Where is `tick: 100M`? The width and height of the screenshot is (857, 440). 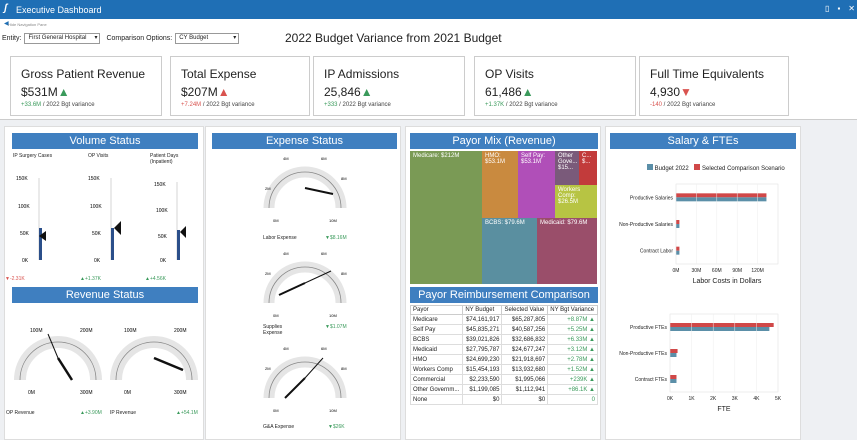
tick: 100M is located at coordinates (36, 331).